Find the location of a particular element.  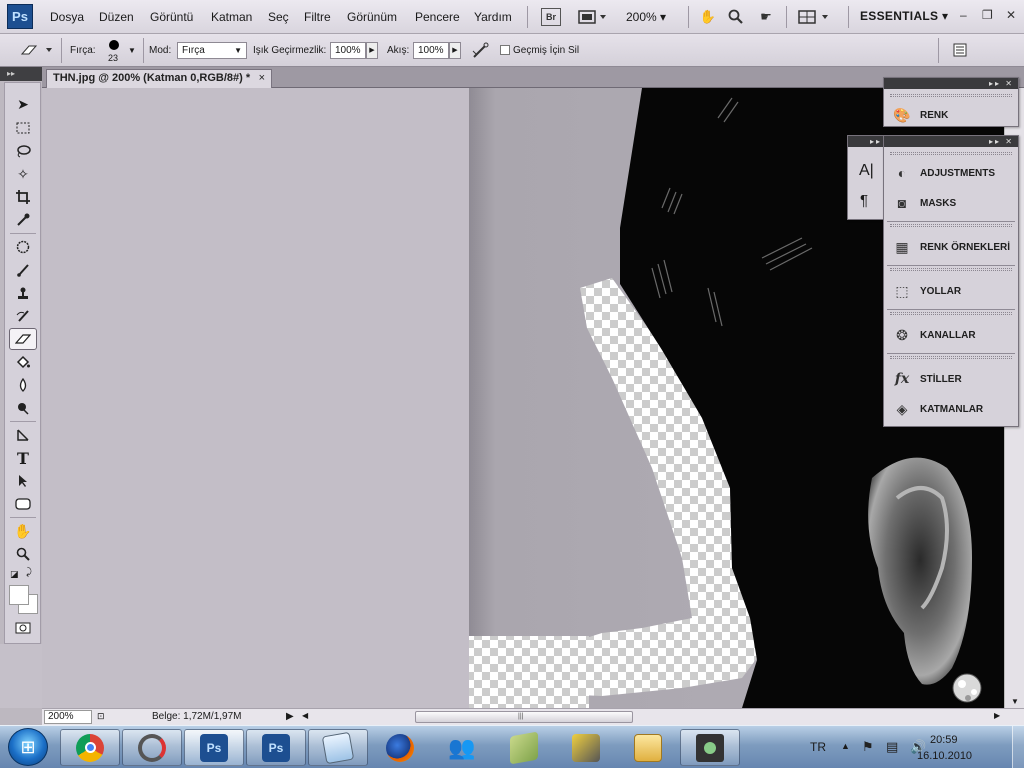

document-tab: THN.jpg @ 200% (Katman 0,RGB/8#) * × is located at coordinates (159, 78).